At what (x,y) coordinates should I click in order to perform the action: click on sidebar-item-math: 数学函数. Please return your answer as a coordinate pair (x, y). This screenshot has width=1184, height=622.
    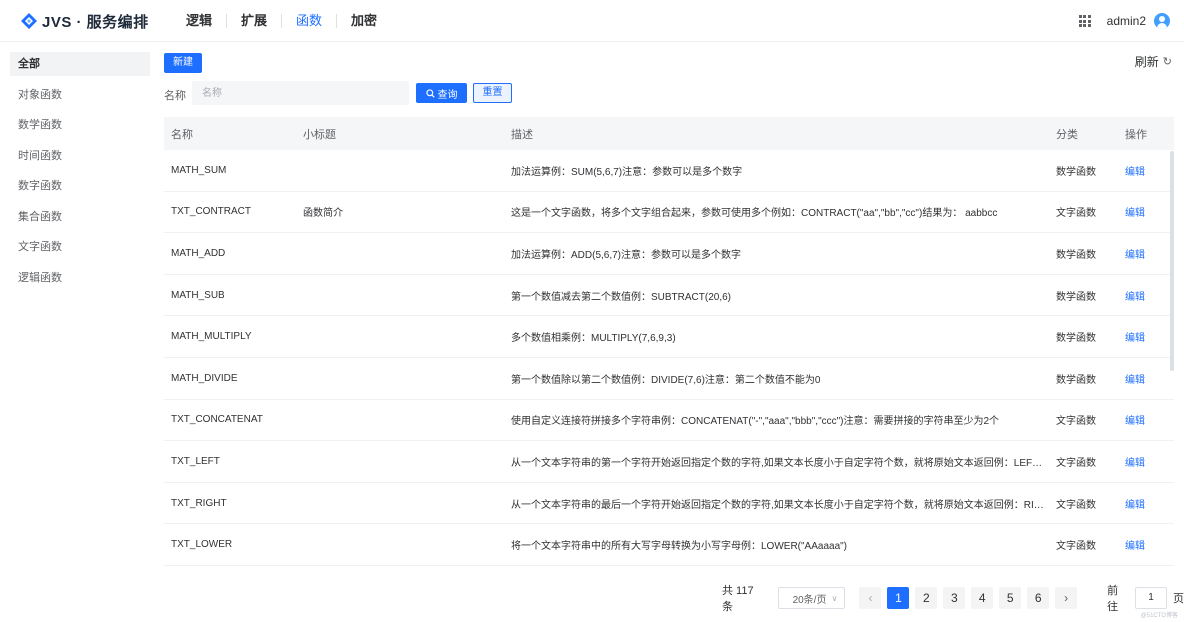
    Looking at the image, I should click on (80, 125).